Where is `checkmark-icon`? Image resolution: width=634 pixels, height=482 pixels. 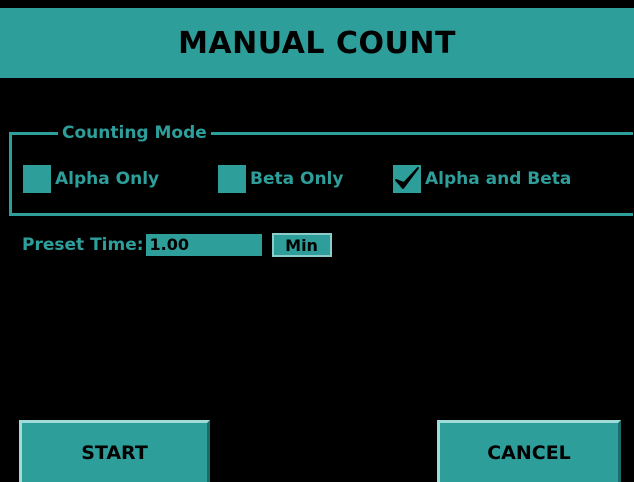 checkmark-icon is located at coordinates (407, 178).